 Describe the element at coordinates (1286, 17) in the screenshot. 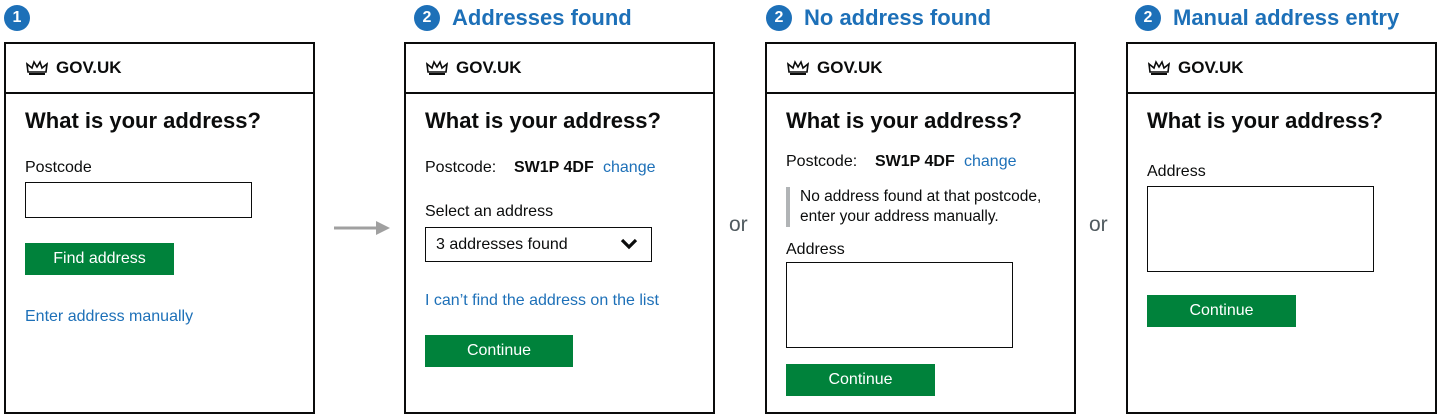

I see `step-title: Manual address entry` at that location.